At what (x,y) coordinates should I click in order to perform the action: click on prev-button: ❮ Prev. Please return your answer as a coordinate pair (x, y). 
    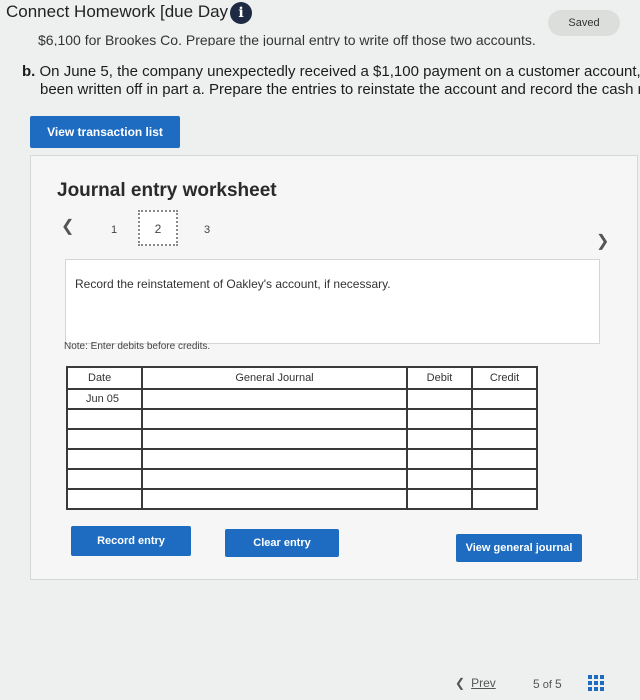
    Looking at the image, I should click on (475, 683).